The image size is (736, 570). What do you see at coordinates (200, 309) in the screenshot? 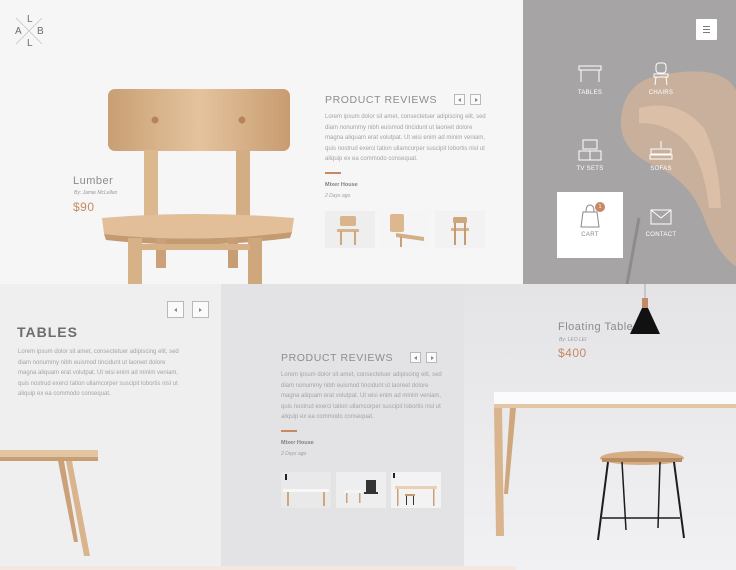
I see `tables-next-button` at bounding box center [200, 309].